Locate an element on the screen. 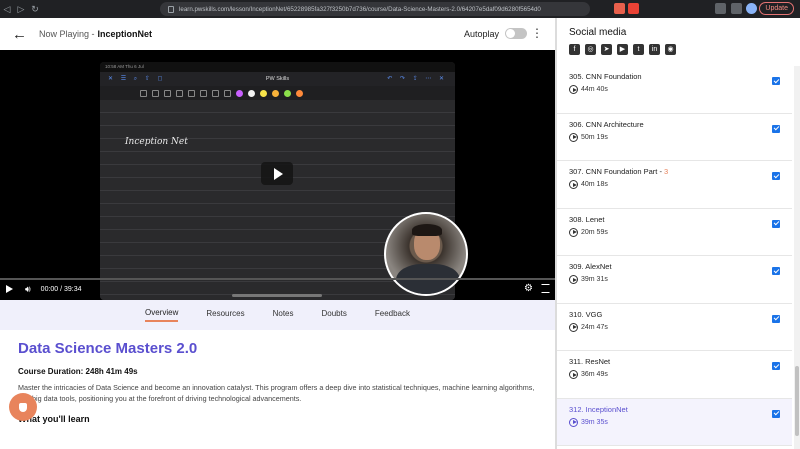  telegram-icon: ➤ is located at coordinates (606, 49).